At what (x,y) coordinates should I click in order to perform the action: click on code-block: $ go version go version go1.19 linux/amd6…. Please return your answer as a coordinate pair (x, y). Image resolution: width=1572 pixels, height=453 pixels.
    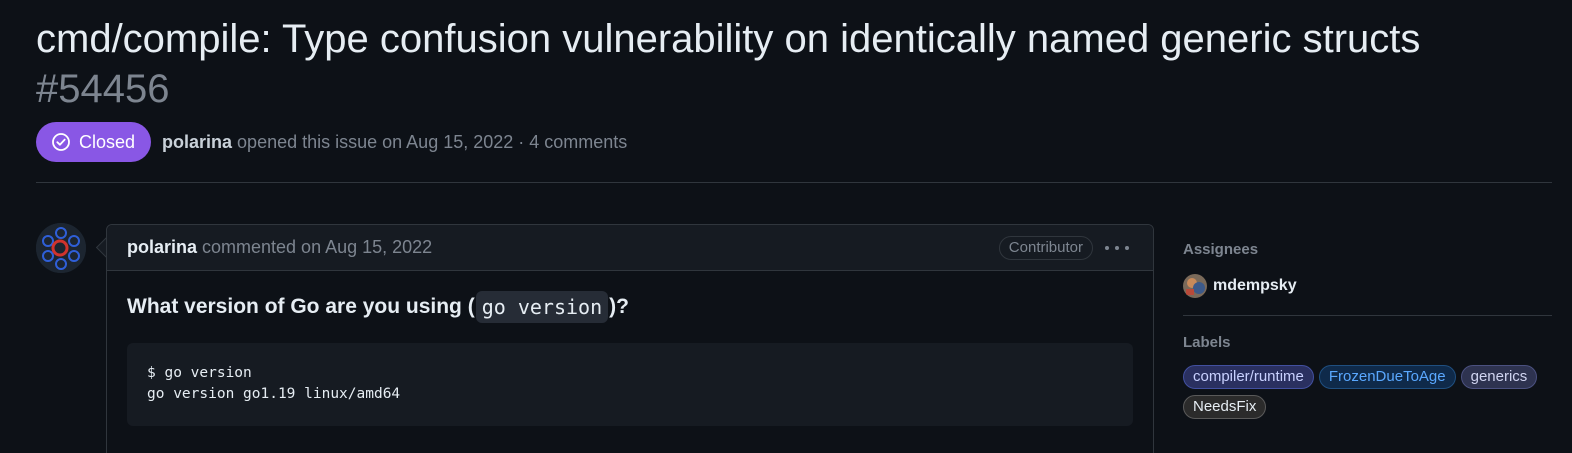
    Looking at the image, I should click on (630, 384).